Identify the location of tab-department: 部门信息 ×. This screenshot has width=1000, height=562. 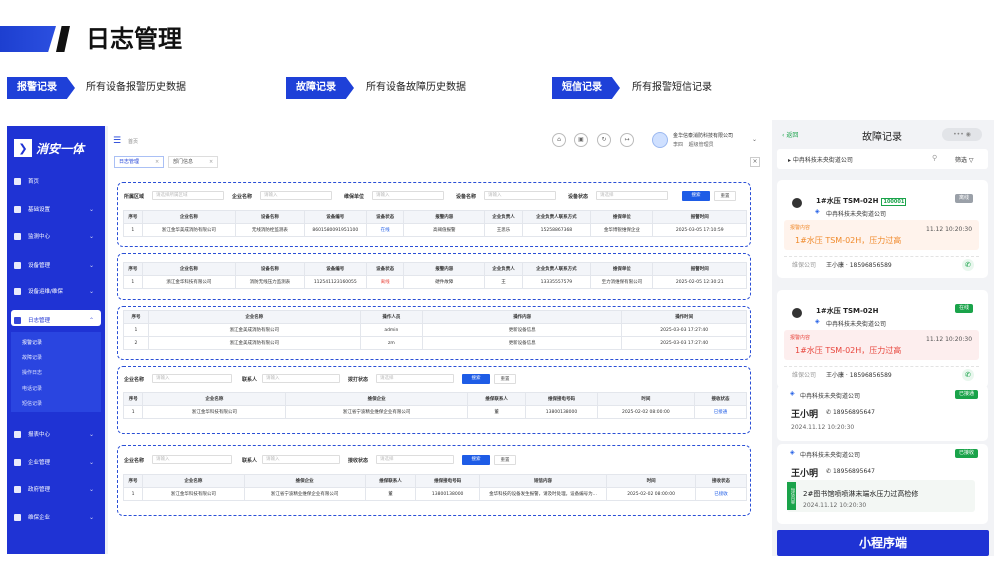
(193, 162).